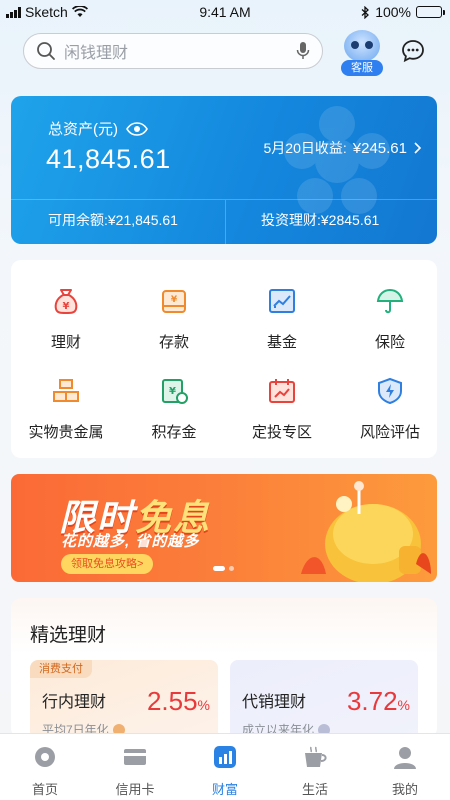  I want to click on menu-item-fixed-investment: 定投专区, so click(282, 409).